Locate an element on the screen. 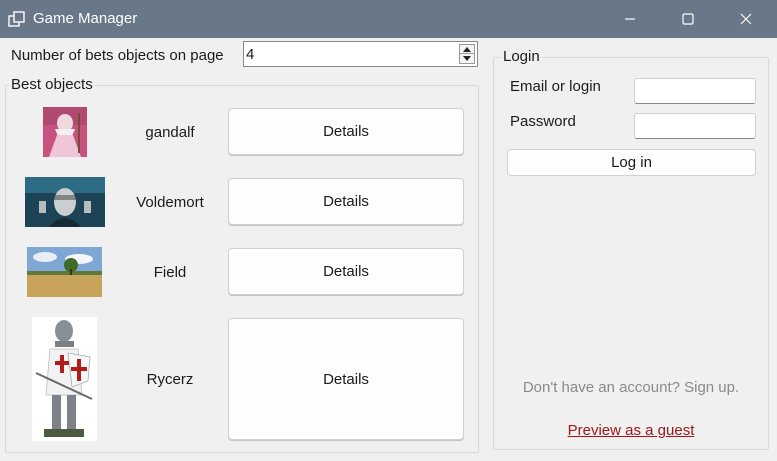  page-size-value: 4 is located at coordinates (250, 54).